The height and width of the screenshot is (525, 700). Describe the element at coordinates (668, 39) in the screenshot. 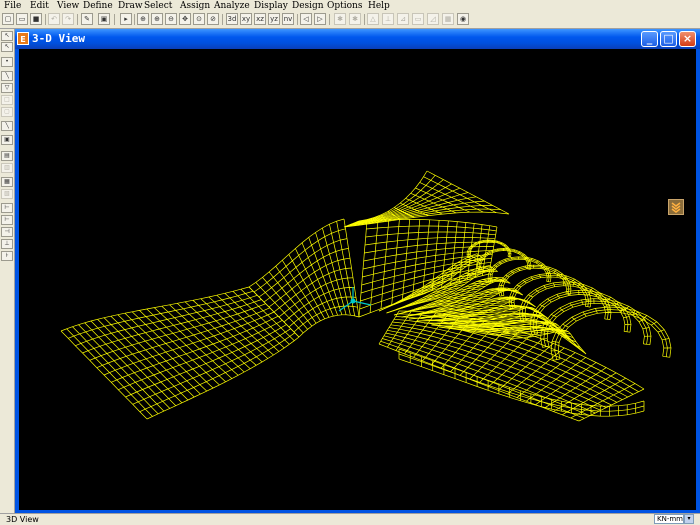

I see `maximize-button: □` at that location.